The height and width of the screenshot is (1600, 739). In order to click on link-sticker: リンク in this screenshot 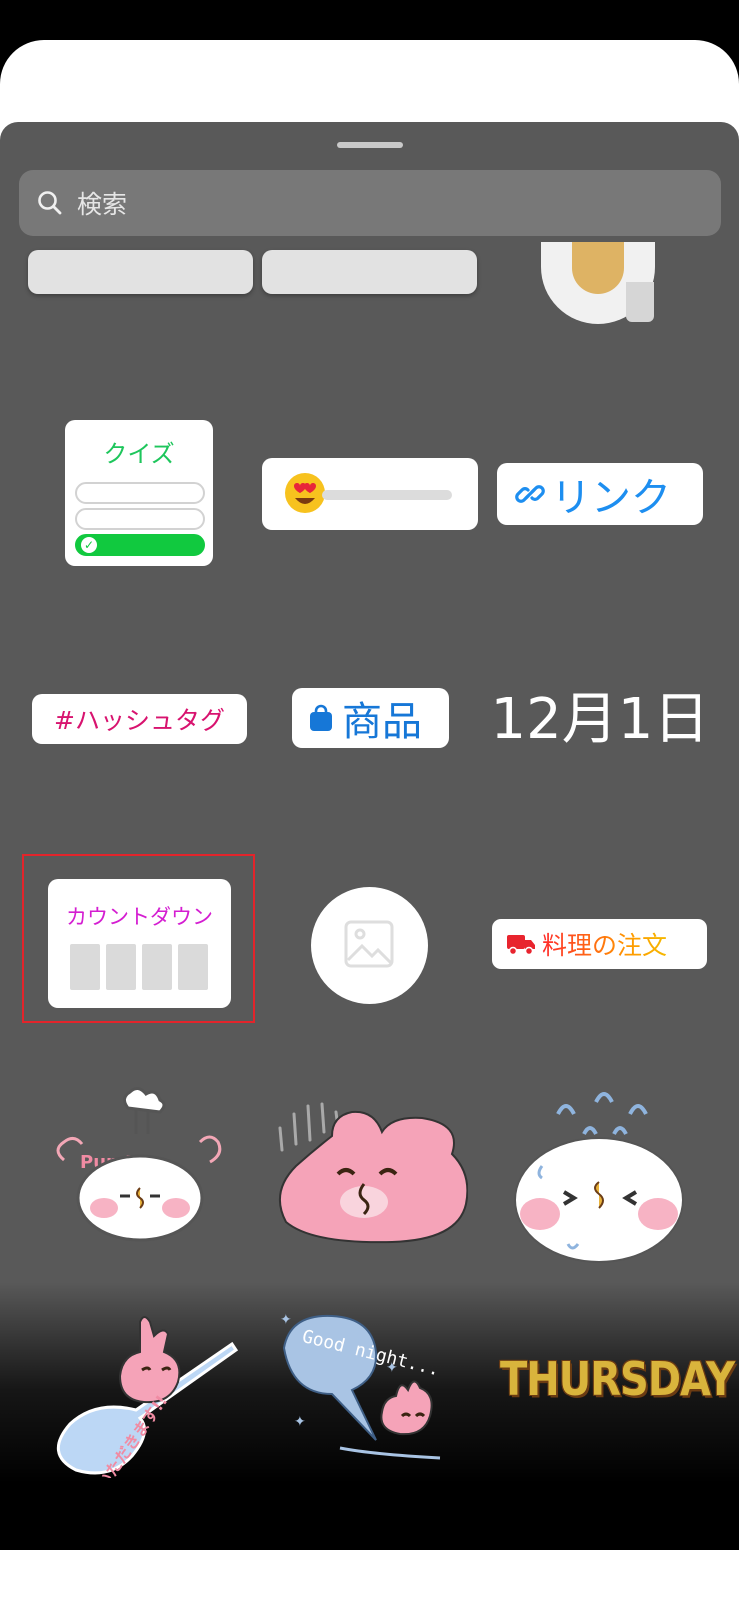, I will do `click(600, 494)`.